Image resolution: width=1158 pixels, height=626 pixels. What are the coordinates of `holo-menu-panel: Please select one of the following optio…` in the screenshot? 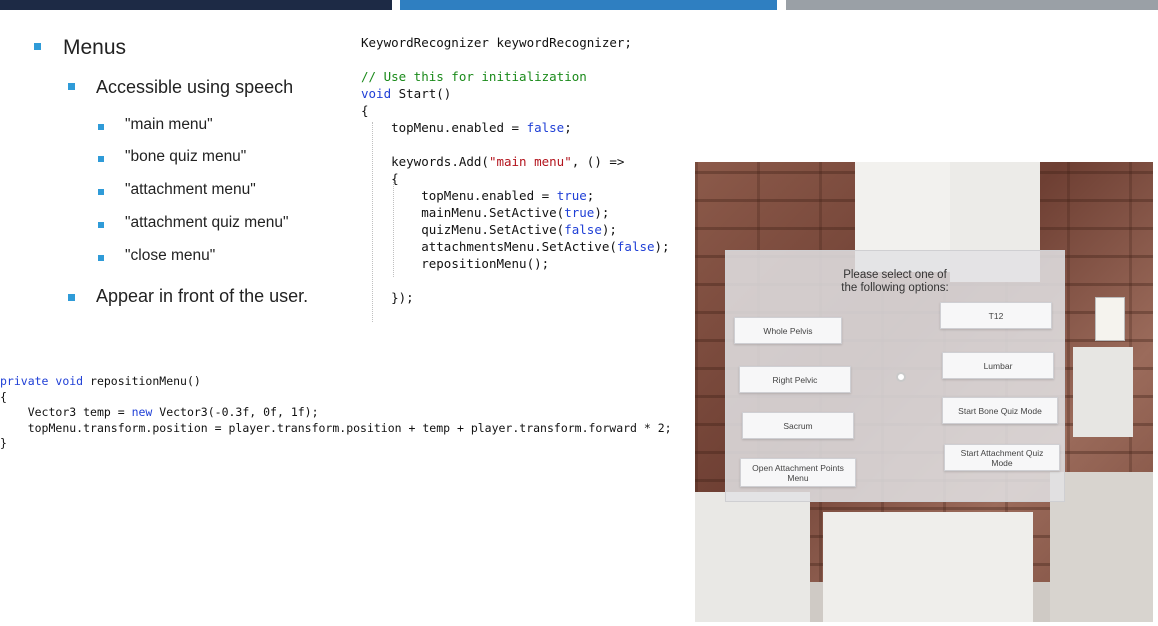 It's located at (895, 376).